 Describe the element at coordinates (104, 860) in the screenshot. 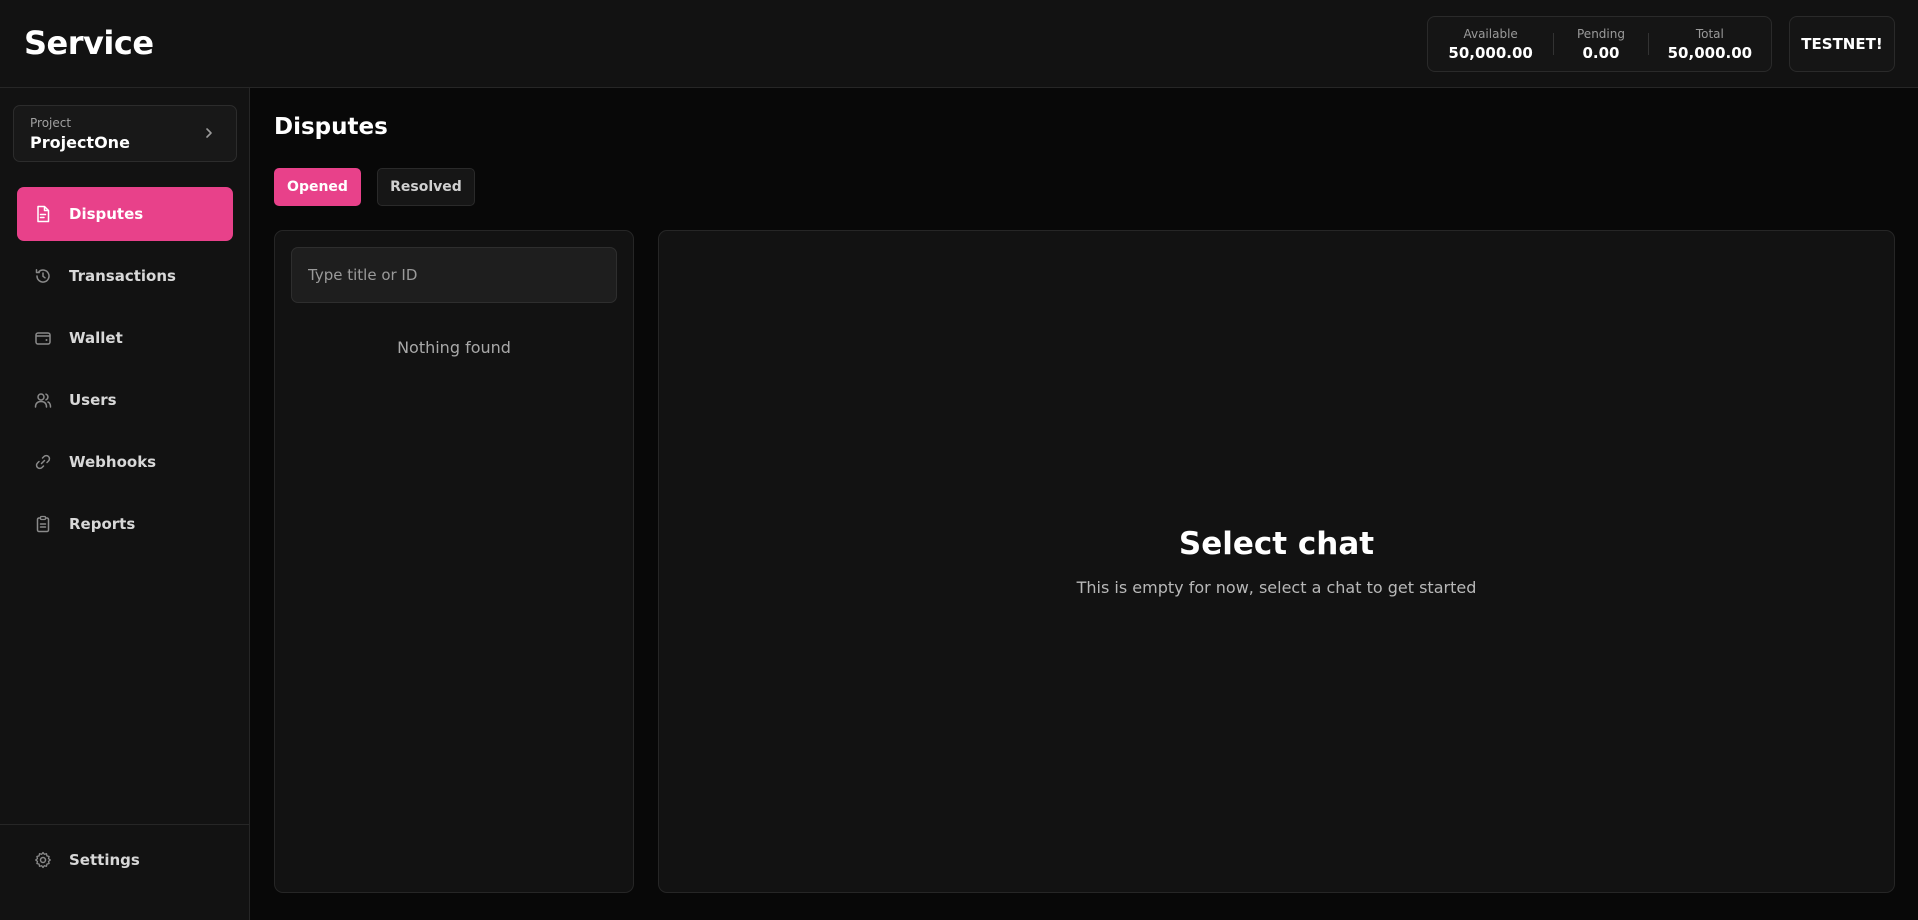

I see `sidebar-item-label: Settings` at that location.